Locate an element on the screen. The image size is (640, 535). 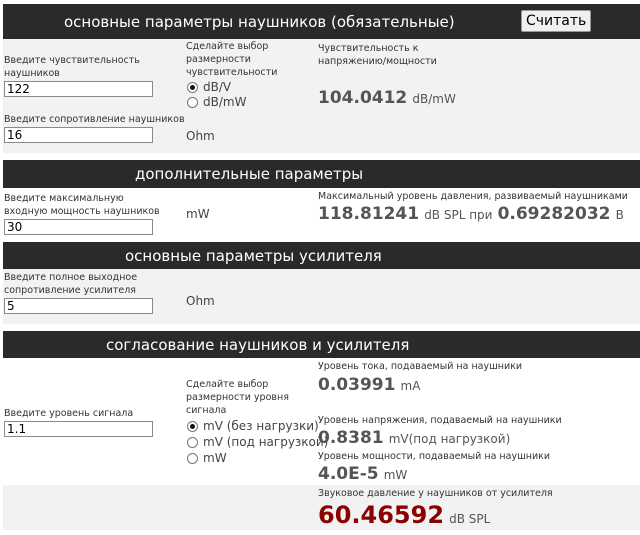
radio-mv-load-label: mV (под нагрузкой) is located at coordinates (266, 442).